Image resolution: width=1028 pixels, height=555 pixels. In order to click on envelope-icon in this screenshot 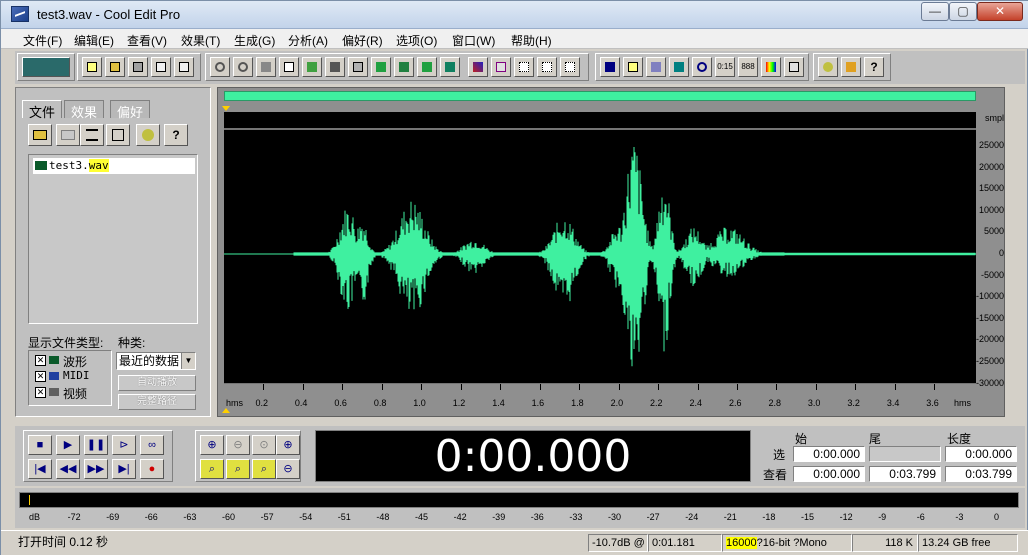, I will do `click(478, 67)`.